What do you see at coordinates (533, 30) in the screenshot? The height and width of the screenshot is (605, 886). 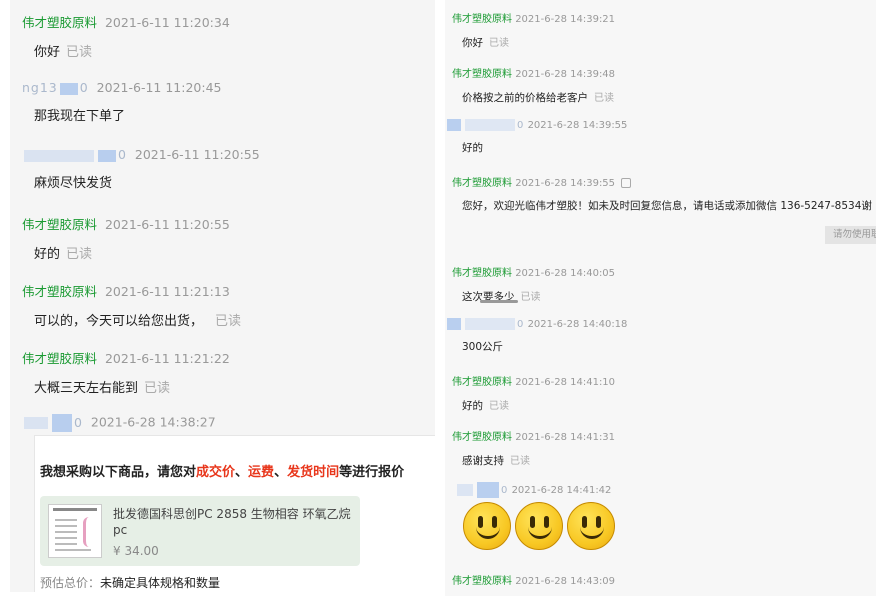 I see `message: 伟才塑胶原料 2021-6-28 14:39:21 你好 已读` at bounding box center [533, 30].